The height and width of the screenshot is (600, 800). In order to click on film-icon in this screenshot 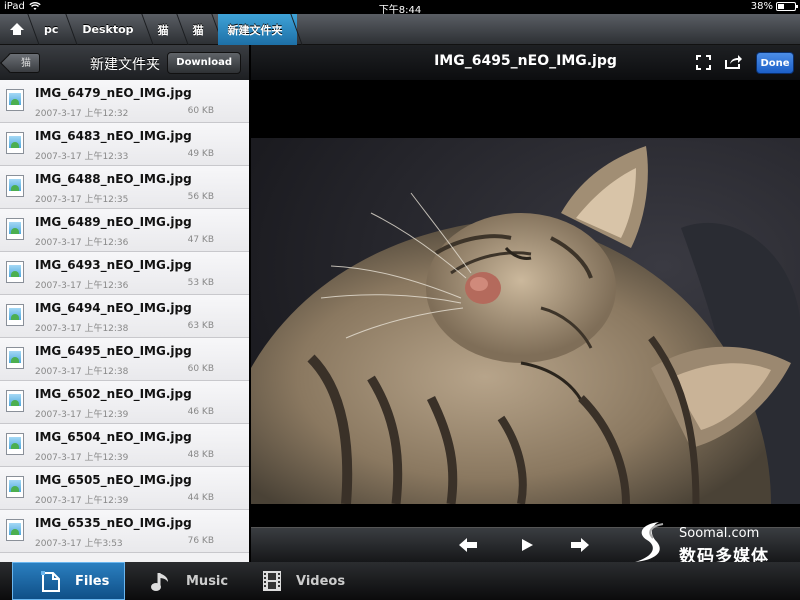, I will do `click(272, 581)`.